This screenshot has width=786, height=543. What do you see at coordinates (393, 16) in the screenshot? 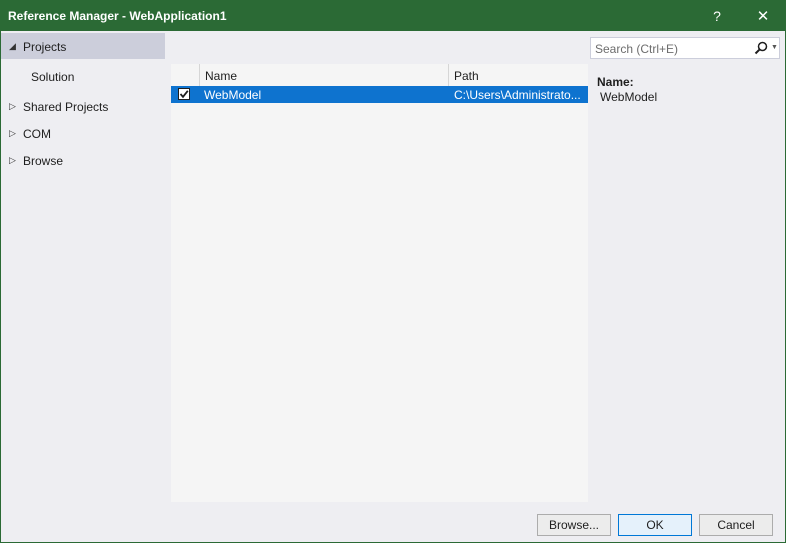
I see `title-bar: Reference Manager - WebApplication1 ? ✕` at bounding box center [393, 16].